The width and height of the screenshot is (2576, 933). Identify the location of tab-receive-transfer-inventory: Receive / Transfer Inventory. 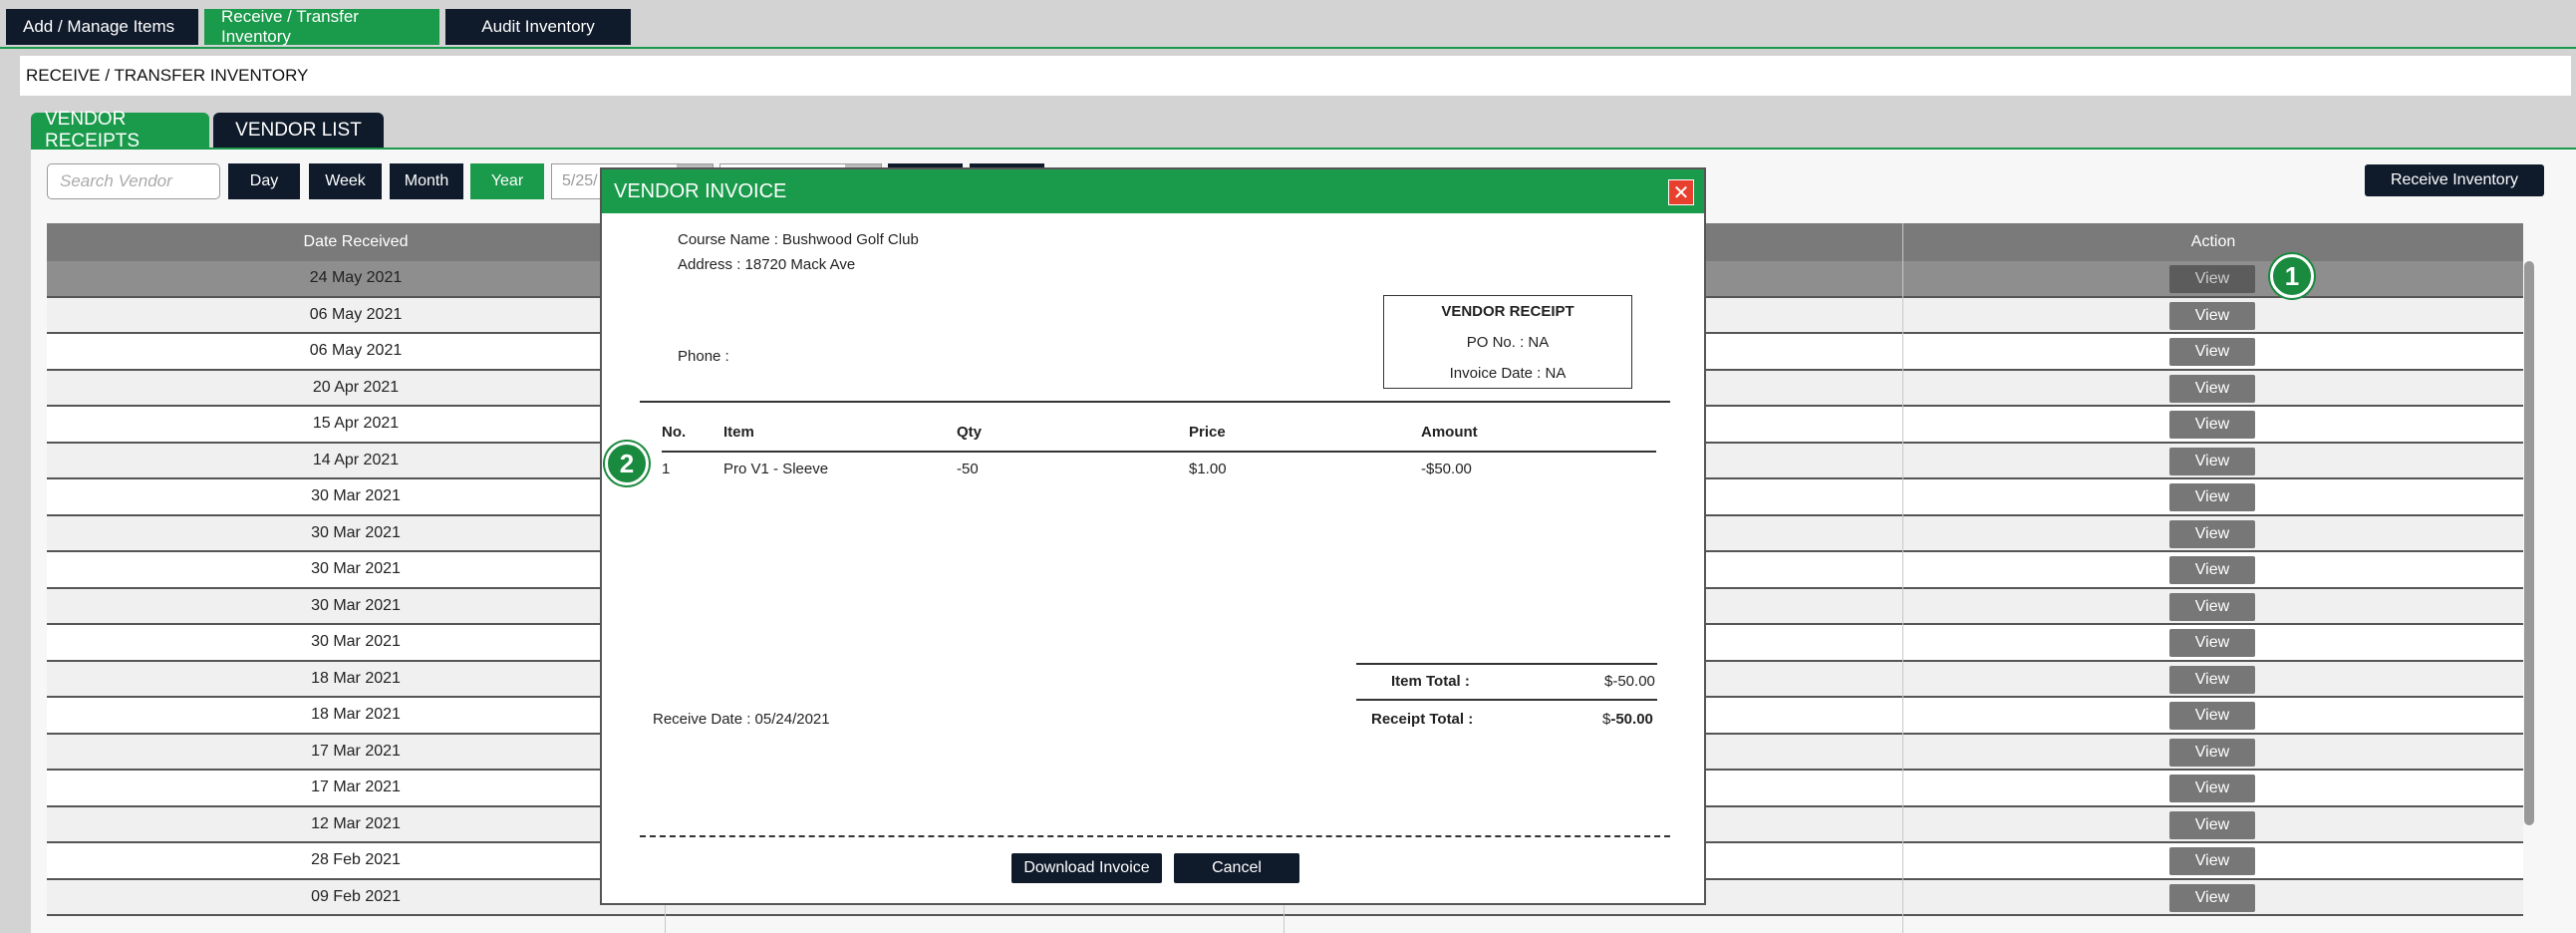
(321, 26).